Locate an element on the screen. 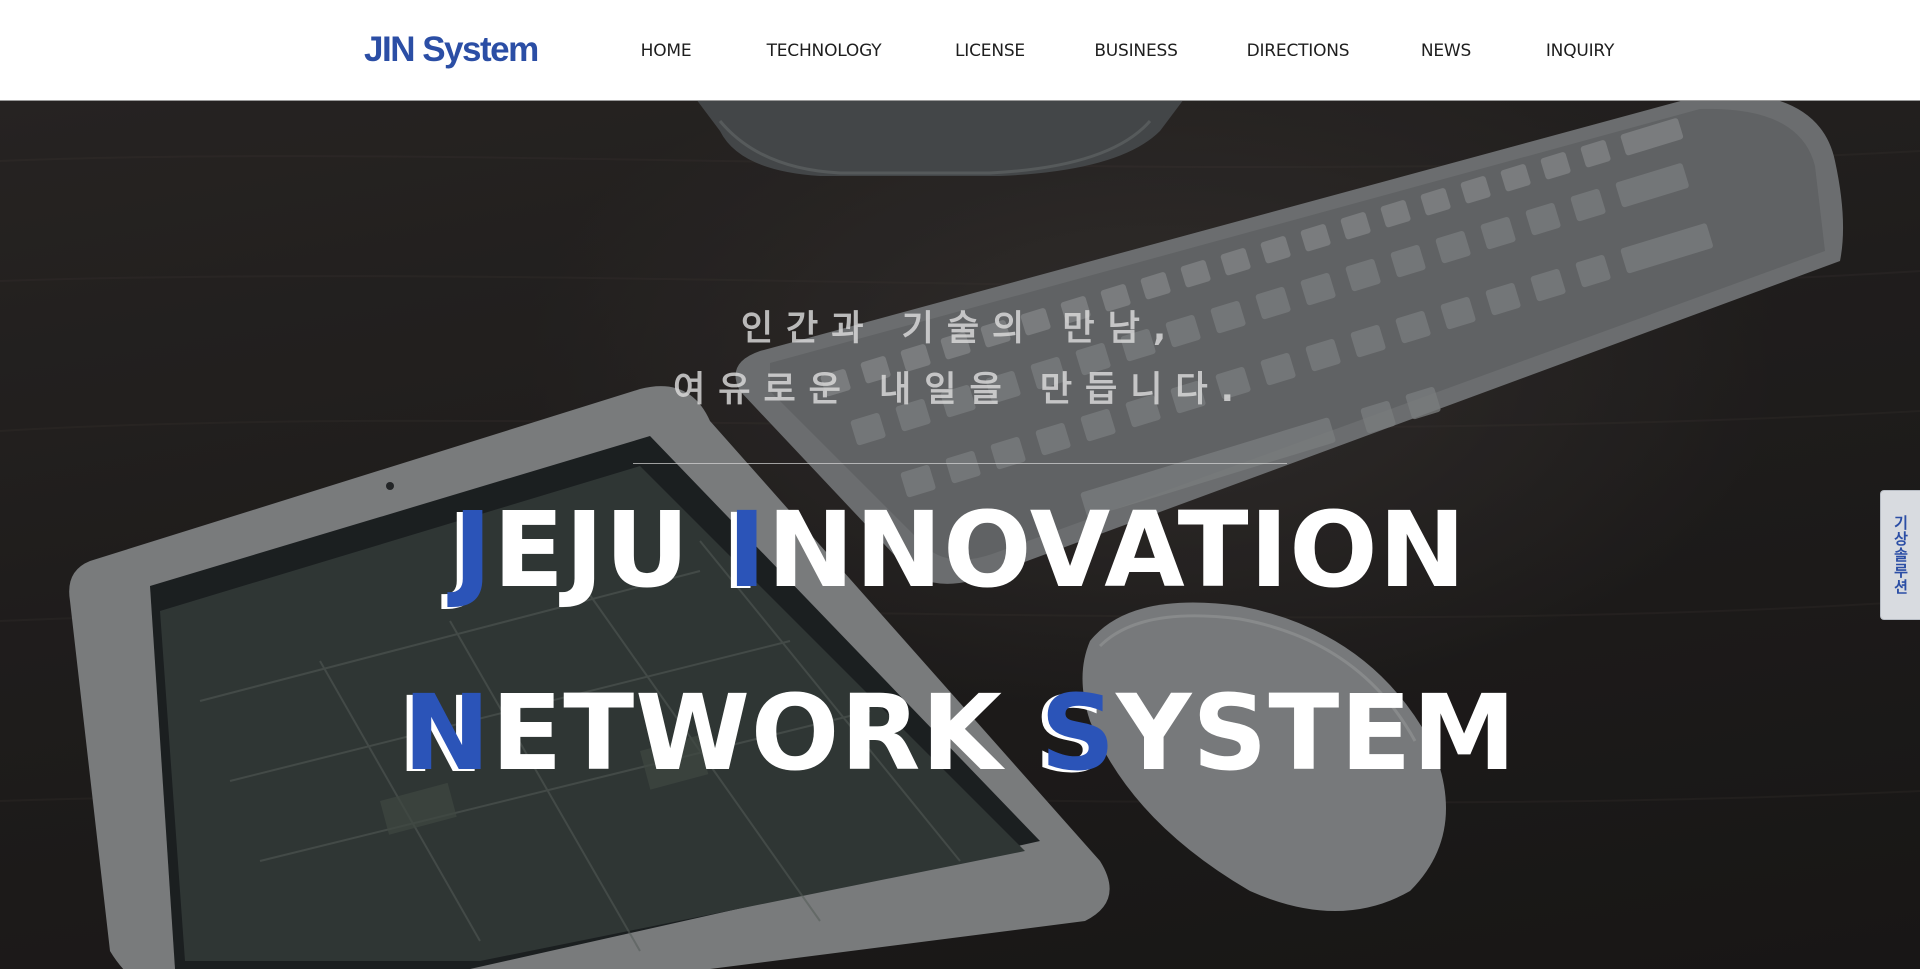  nav-inquiry: INQUIRY is located at coordinates (1580, 51).